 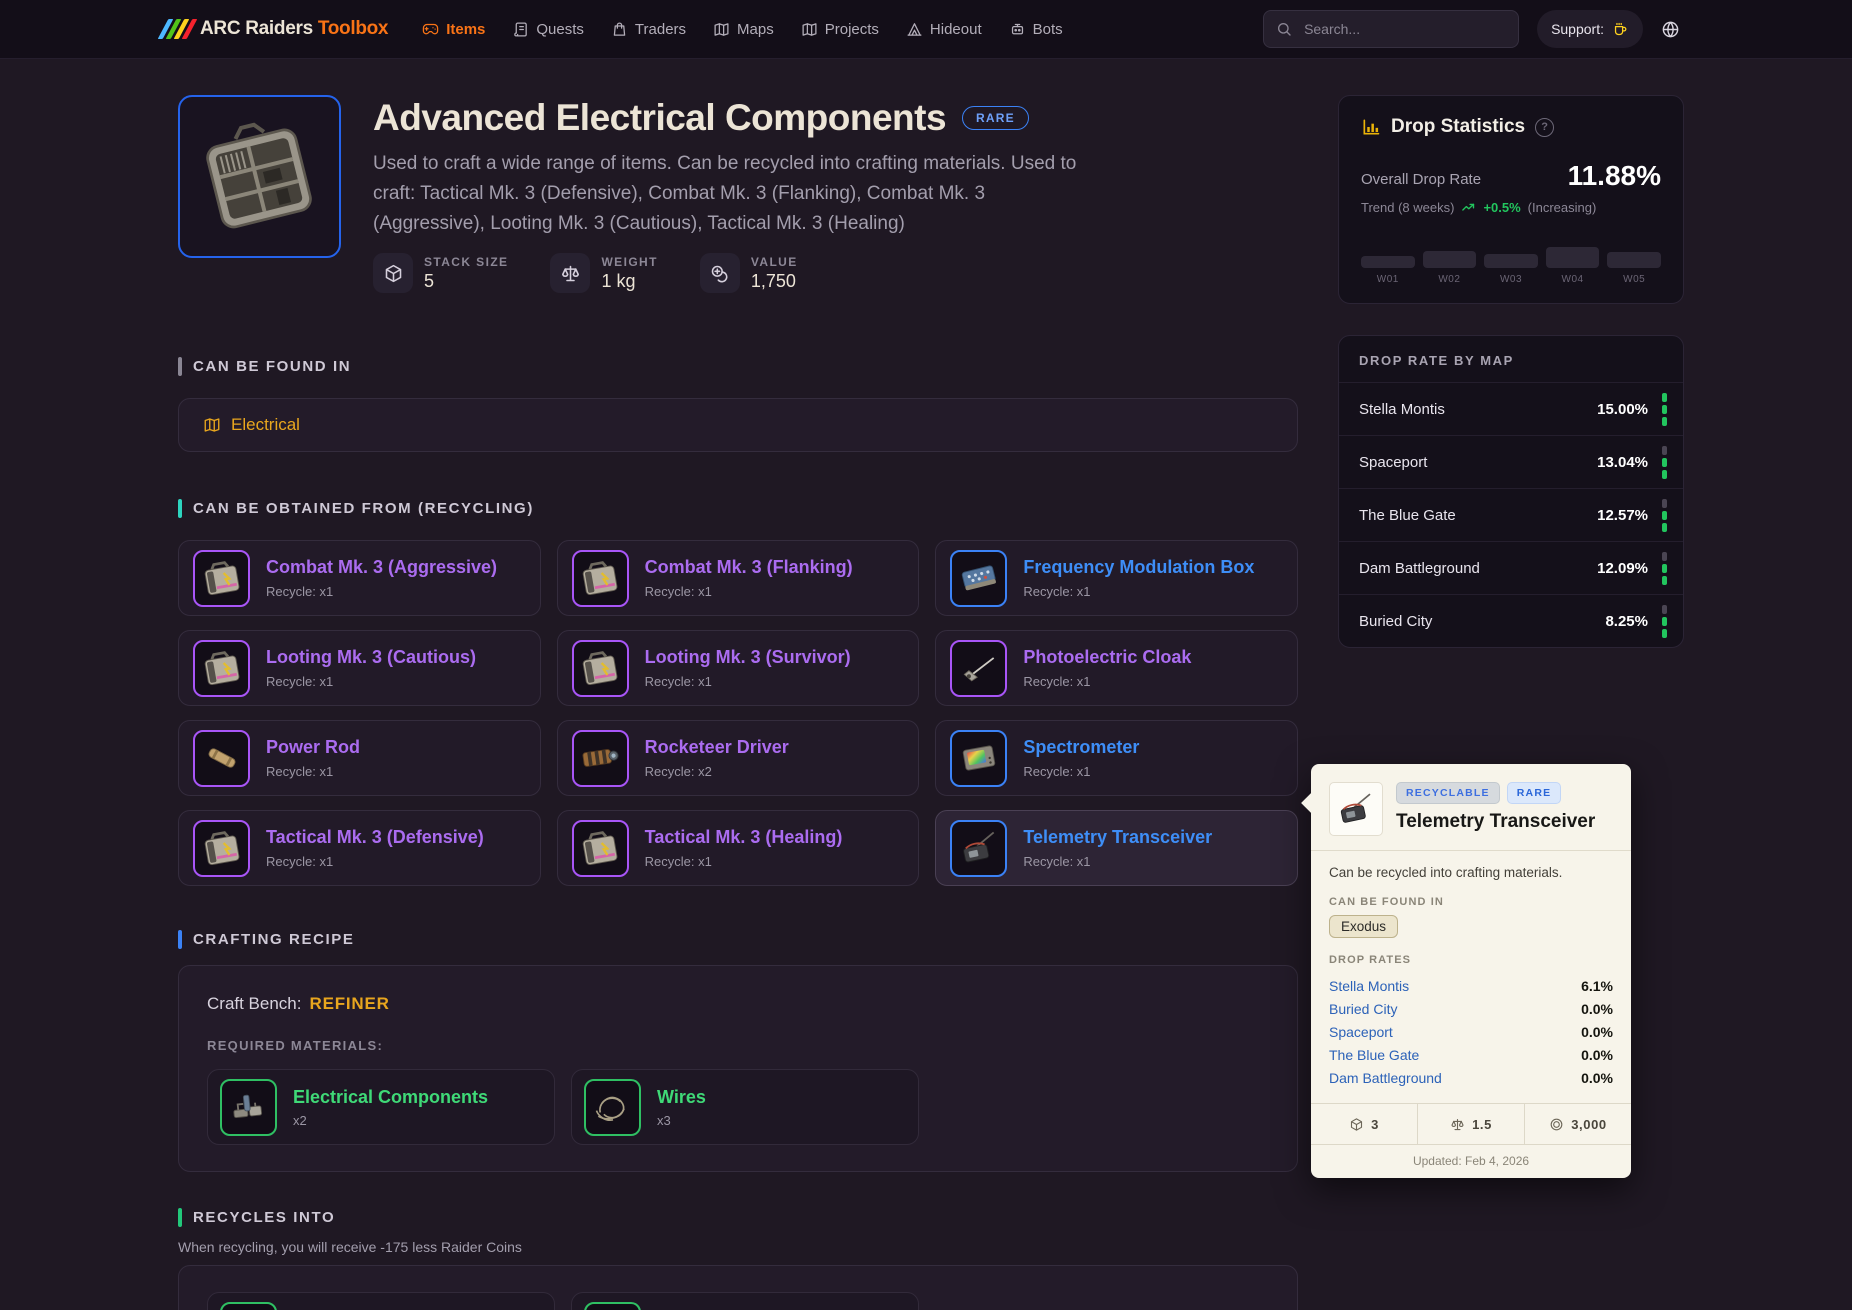 What do you see at coordinates (548, 29) in the screenshot?
I see `nav-item-quests: Quests` at bounding box center [548, 29].